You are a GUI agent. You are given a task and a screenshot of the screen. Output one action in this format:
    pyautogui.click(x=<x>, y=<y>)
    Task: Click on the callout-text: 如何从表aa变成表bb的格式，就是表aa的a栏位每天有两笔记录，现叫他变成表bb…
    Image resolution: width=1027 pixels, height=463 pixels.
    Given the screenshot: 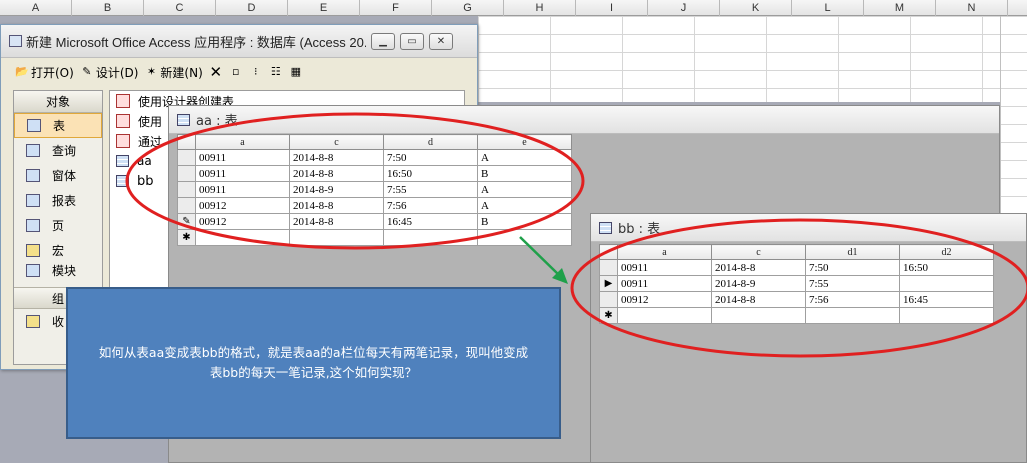 What is the action you would take?
    pyautogui.click(x=313, y=362)
    